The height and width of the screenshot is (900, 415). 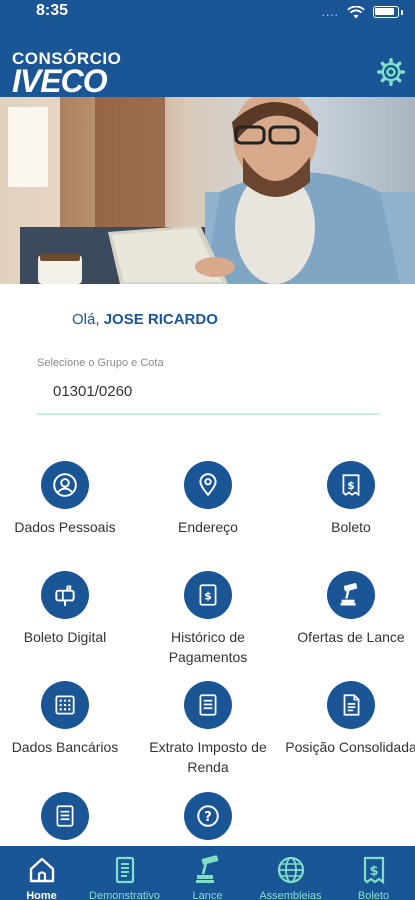 I want to click on menu-label: Boleto, so click(x=351, y=527).